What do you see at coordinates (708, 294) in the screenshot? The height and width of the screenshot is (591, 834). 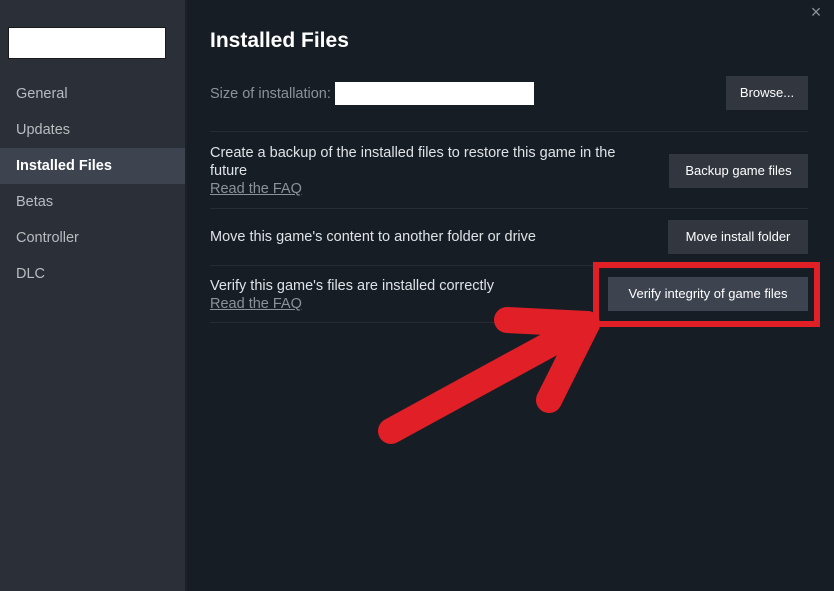 I see `verify-integrity-button: Verify integrity of game files` at bounding box center [708, 294].